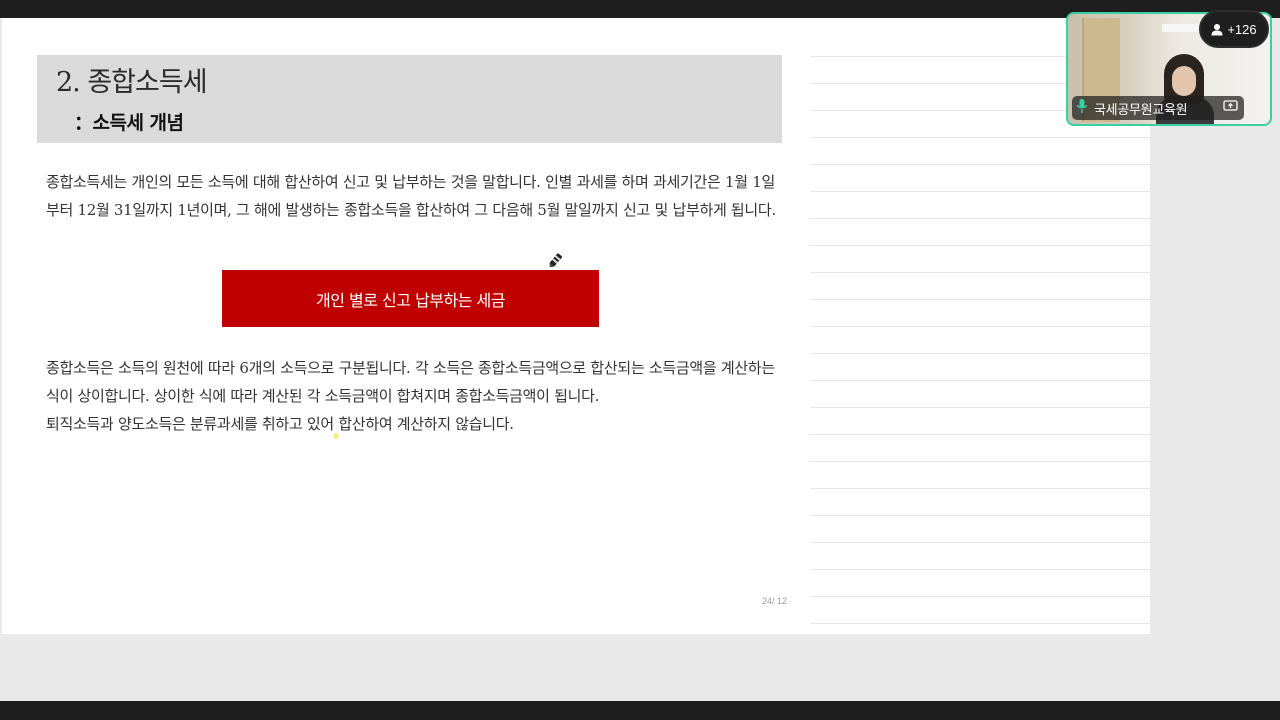 This screenshot has height=720, width=1280. Describe the element at coordinates (410, 298) in the screenshot. I see `highlight-banner: 개인 별로 신고 납부하는 세금` at that location.